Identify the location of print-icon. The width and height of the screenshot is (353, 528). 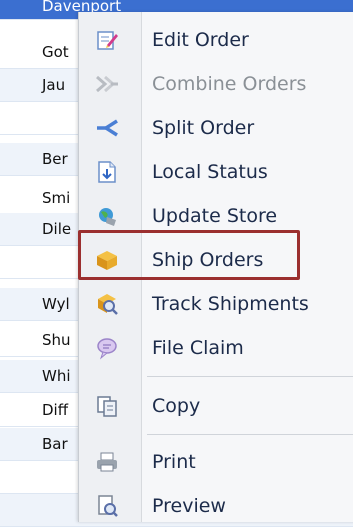
(107, 462).